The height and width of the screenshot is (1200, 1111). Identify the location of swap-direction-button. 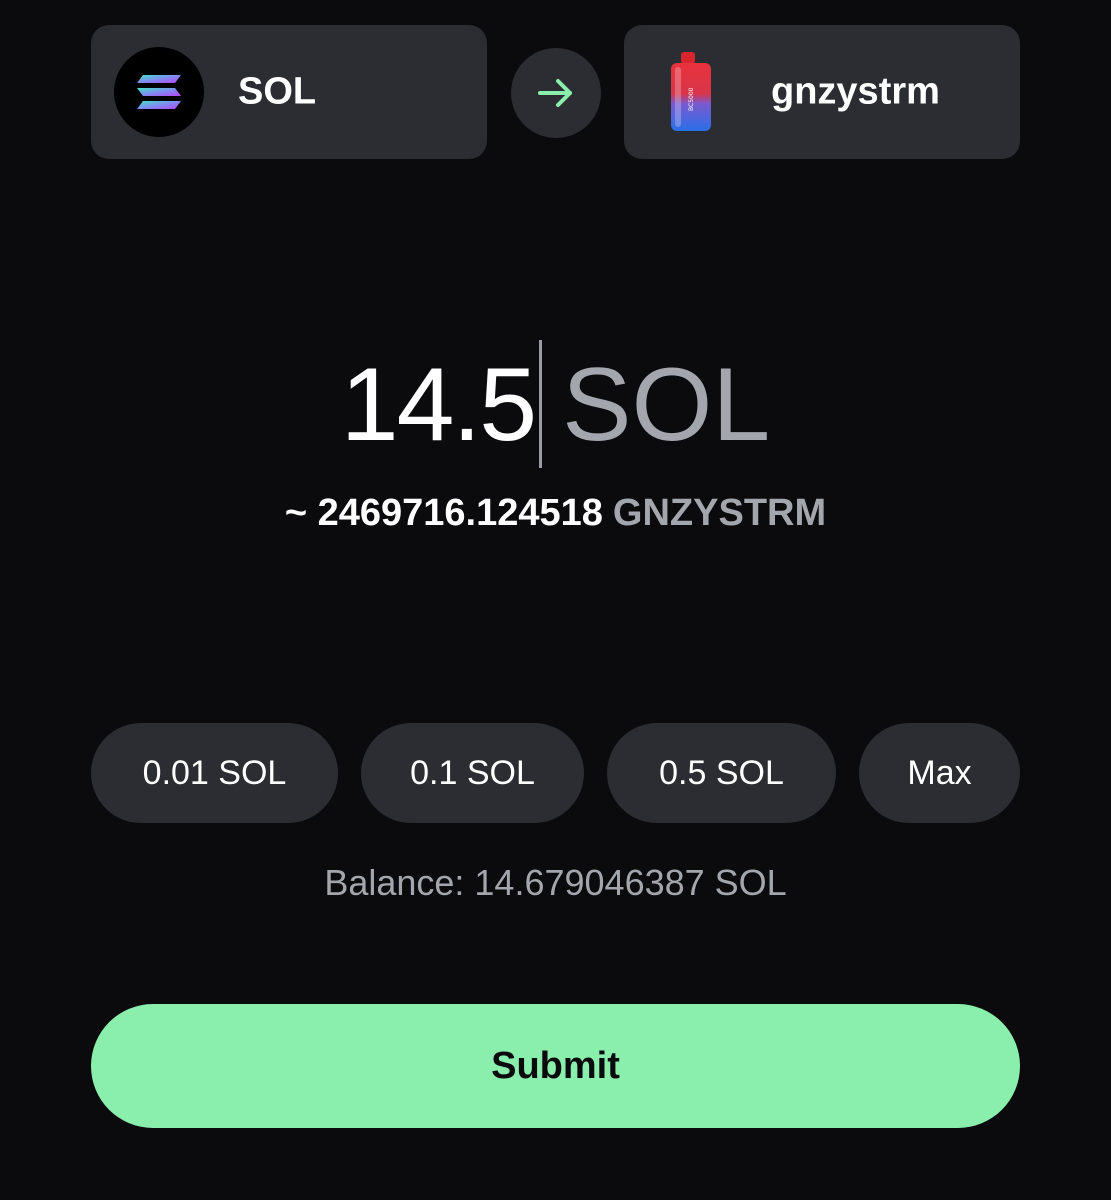
(556, 93).